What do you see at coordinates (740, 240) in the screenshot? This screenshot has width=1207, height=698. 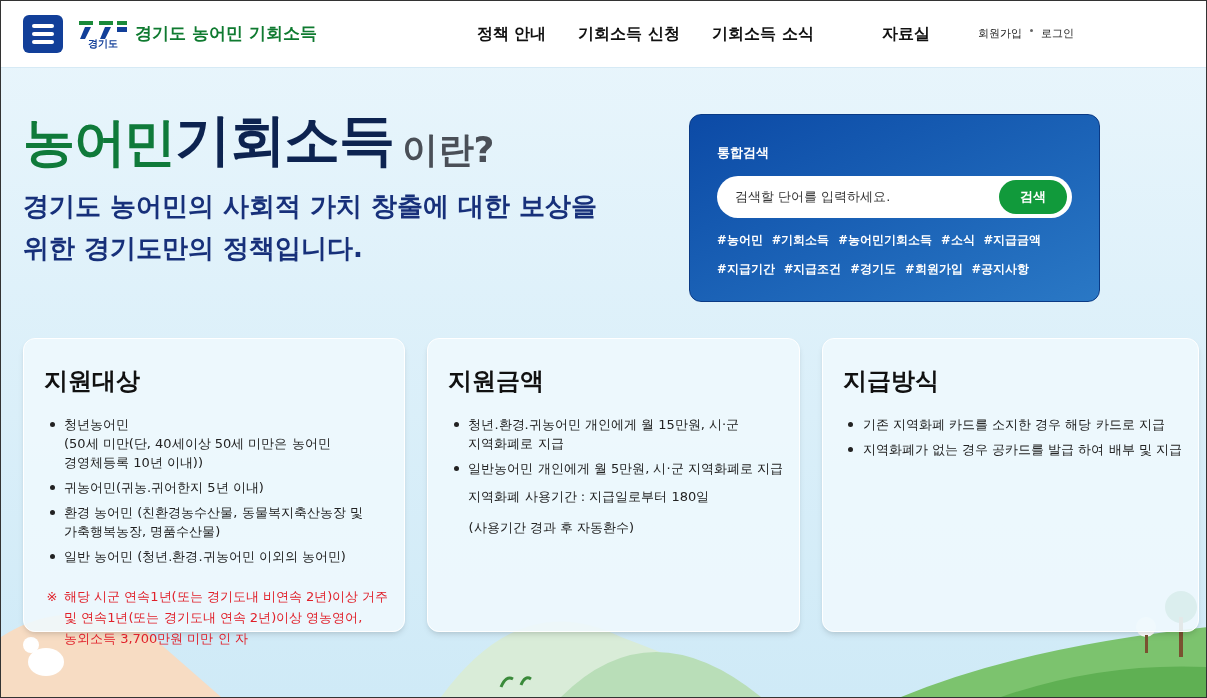 I see `hashtag-link: #농어민` at bounding box center [740, 240].